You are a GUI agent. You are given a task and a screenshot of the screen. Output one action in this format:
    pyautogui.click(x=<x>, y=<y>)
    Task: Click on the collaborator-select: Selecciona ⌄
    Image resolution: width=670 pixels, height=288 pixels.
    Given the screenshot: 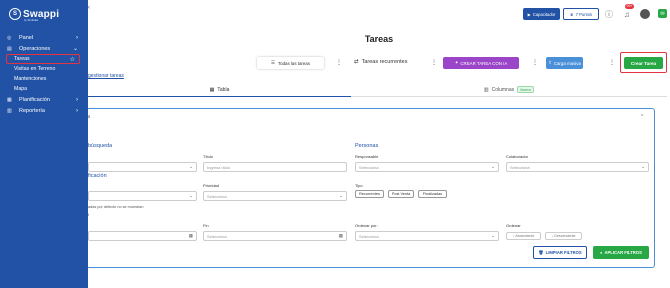 What is the action you would take?
    pyautogui.click(x=577, y=167)
    